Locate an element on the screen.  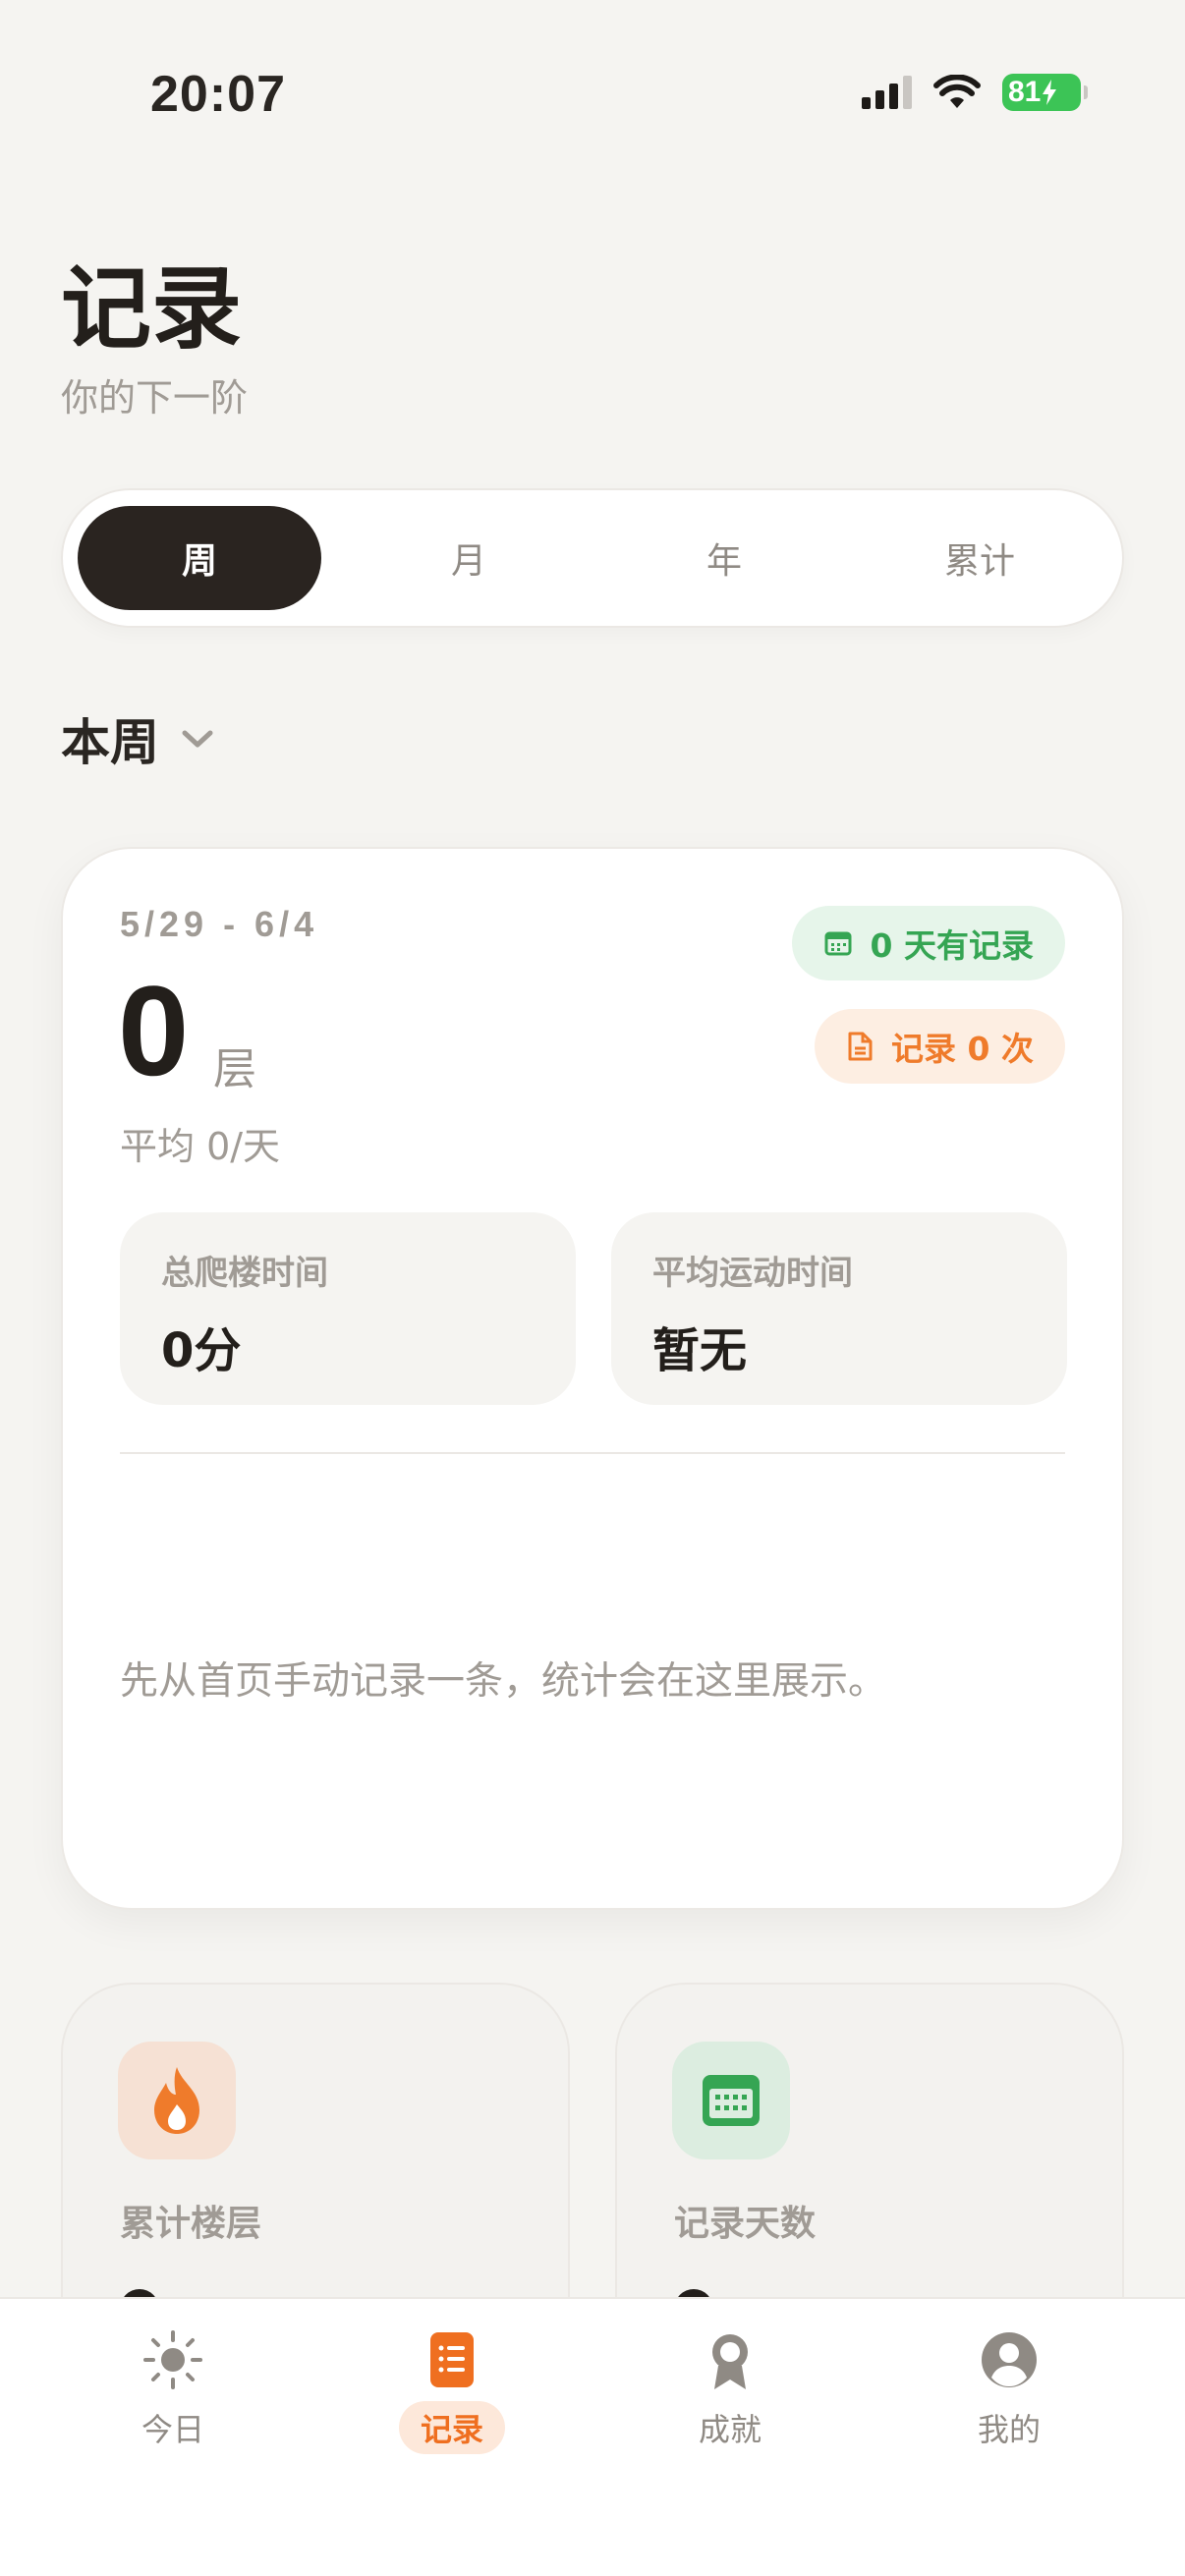
tab-profile: 我的 is located at coordinates (1009, 2391).